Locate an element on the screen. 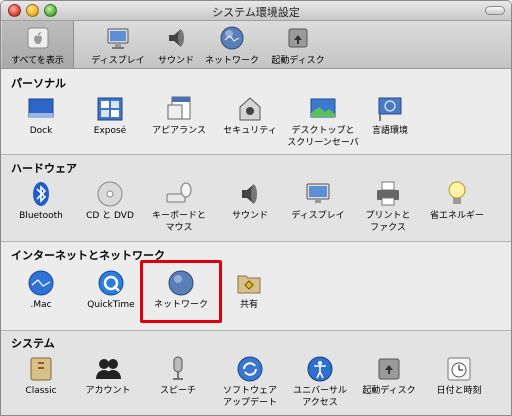  network-globe-icon is located at coordinates (232, 38).